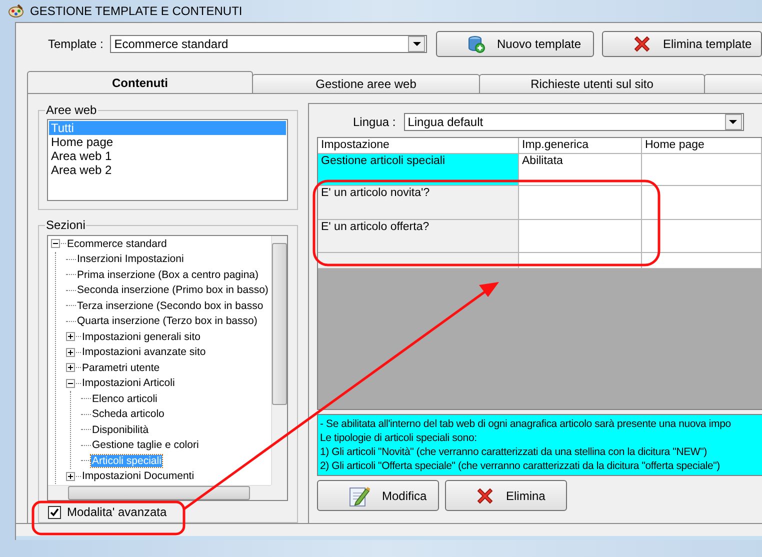 This screenshot has width=762, height=557. I want to click on group-label: Aree web, so click(71, 110).